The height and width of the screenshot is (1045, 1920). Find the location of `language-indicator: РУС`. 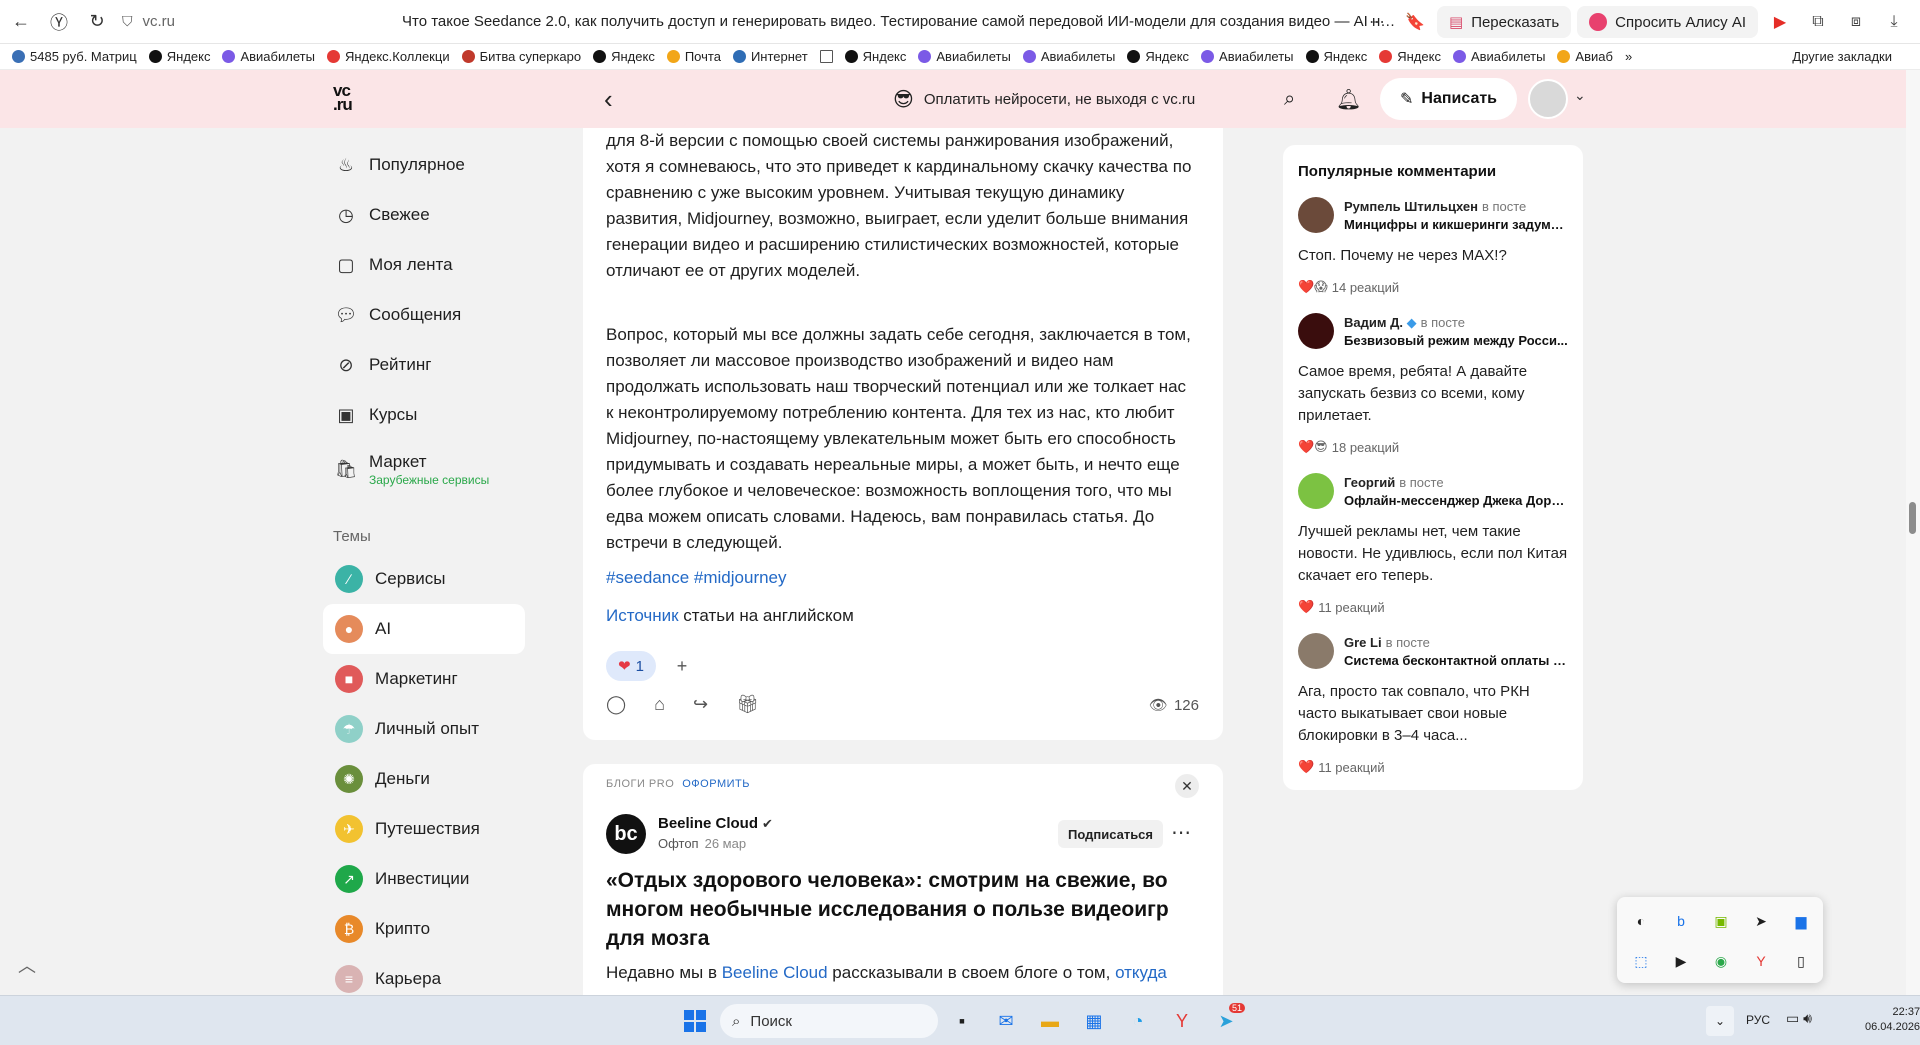

language-indicator: РУС is located at coordinates (1758, 1020).